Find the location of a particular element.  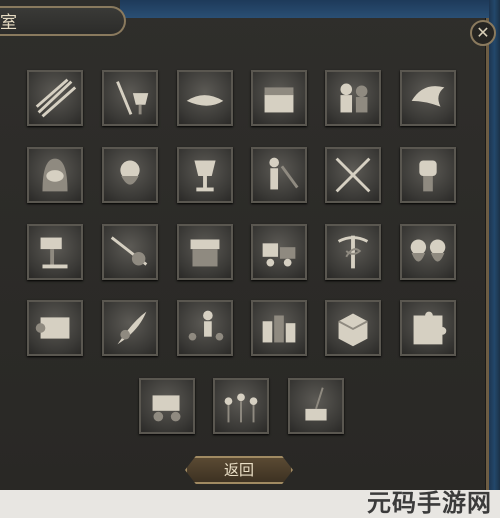

sword-goblet-icon is located at coordinates (132, 98).